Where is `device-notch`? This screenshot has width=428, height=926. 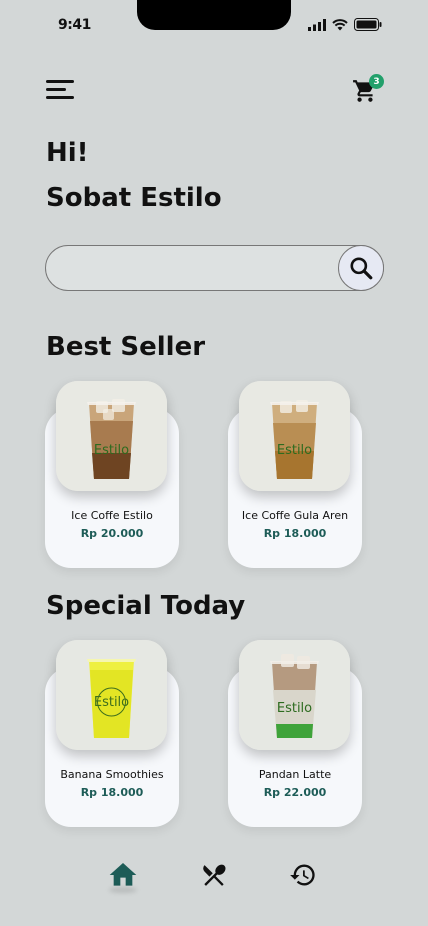 device-notch is located at coordinates (214, 15).